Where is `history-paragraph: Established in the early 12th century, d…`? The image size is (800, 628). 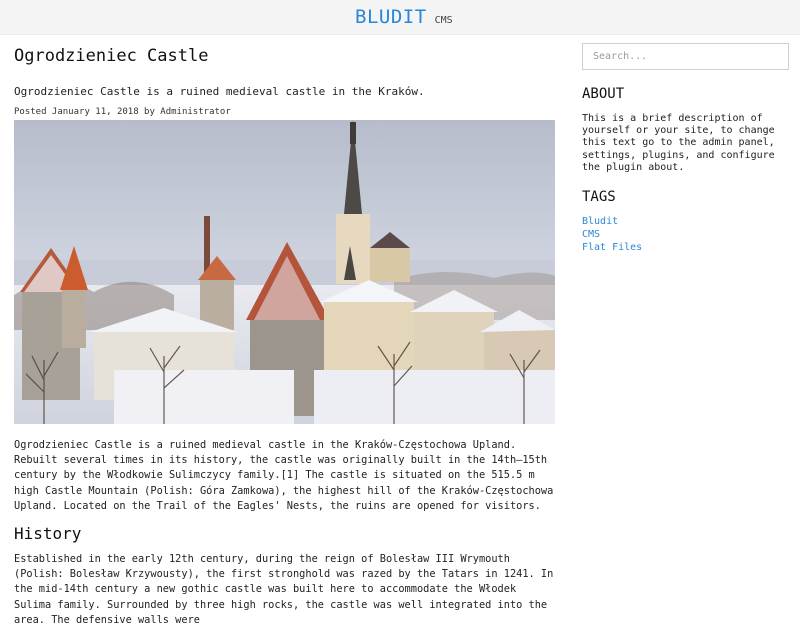 history-paragraph: Established in the early 12th century, d… is located at coordinates (284, 589).